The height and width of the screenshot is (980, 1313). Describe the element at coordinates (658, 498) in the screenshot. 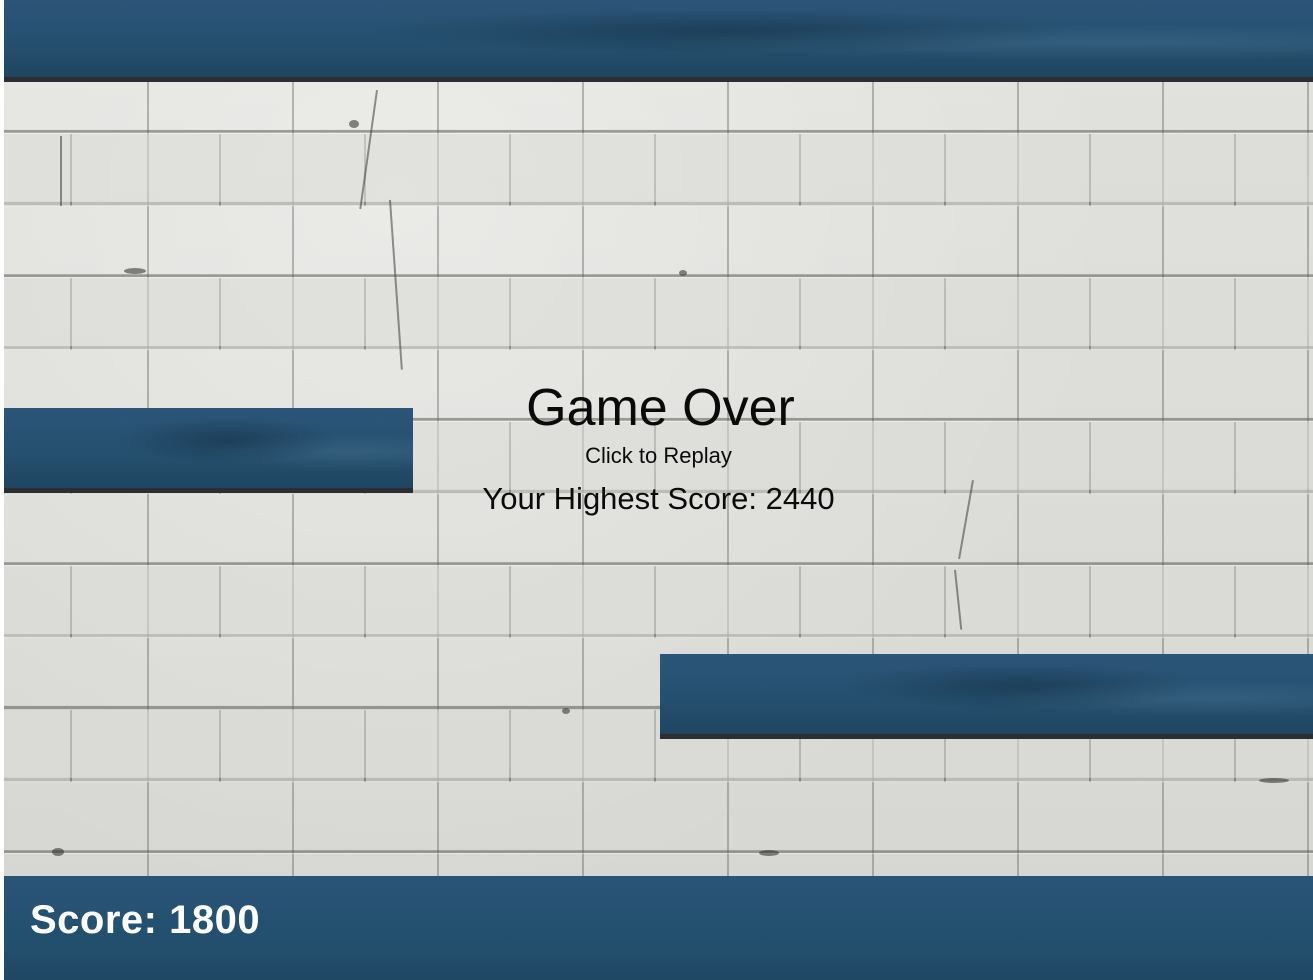

I see `highest-score-text: Your Highest Score: 2440` at that location.